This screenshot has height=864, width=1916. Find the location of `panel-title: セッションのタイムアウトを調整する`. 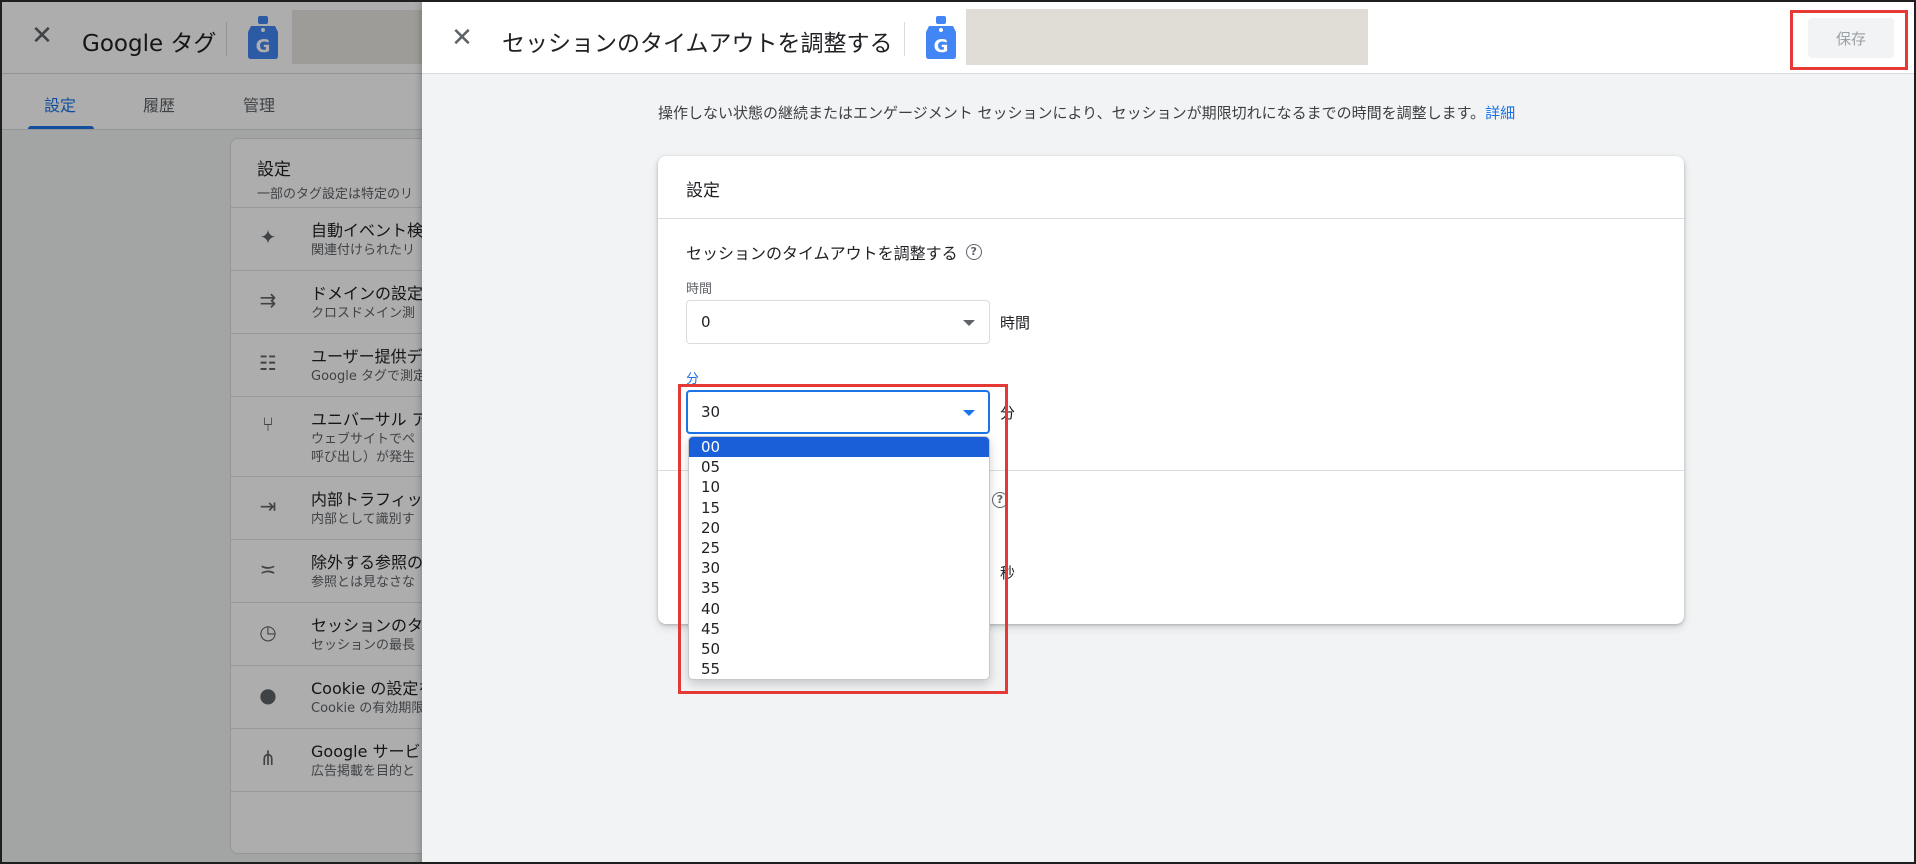

panel-title: セッションのタイムアウトを調整する is located at coordinates (697, 44).